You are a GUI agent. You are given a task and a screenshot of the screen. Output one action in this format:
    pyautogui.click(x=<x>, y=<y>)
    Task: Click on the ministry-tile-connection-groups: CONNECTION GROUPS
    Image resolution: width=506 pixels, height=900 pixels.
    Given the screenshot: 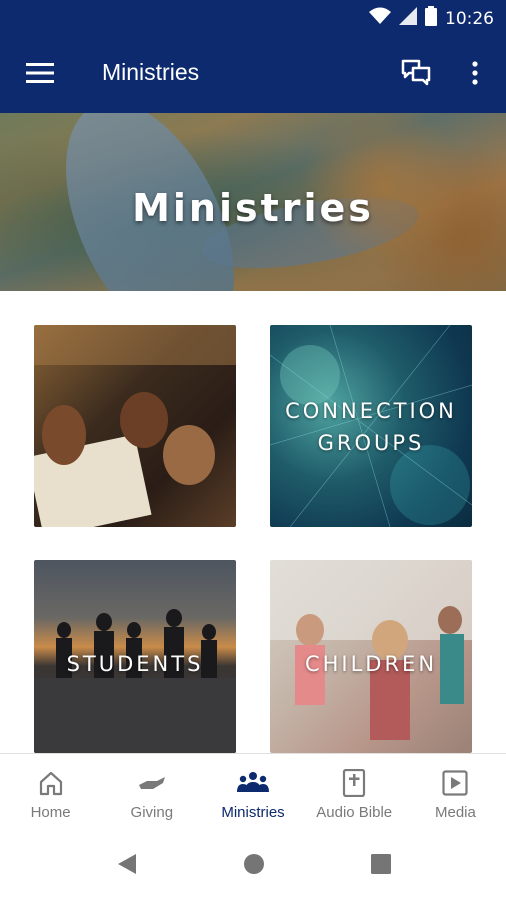 What is the action you would take?
    pyautogui.click(x=371, y=426)
    